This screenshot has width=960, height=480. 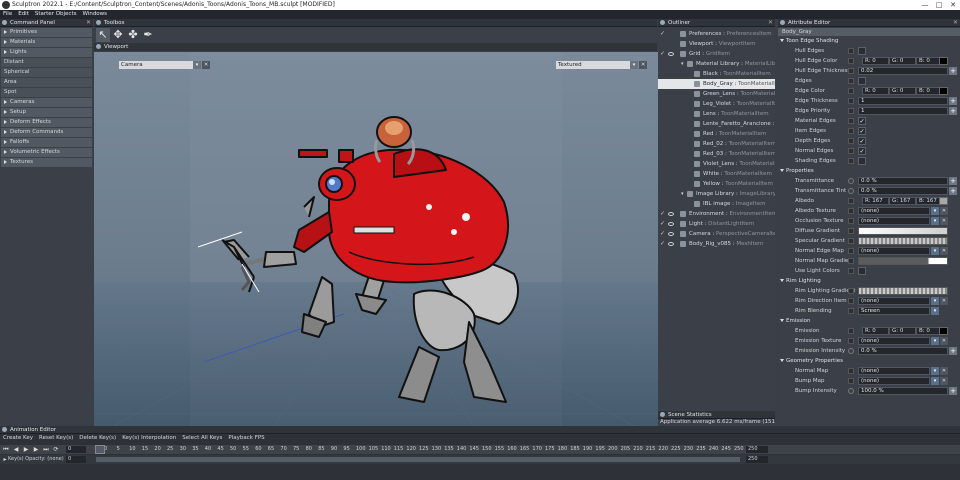 What do you see at coordinates (894, 301) in the screenshot?
I see `rim-direction-item-select: (none)` at bounding box center [894, 301].